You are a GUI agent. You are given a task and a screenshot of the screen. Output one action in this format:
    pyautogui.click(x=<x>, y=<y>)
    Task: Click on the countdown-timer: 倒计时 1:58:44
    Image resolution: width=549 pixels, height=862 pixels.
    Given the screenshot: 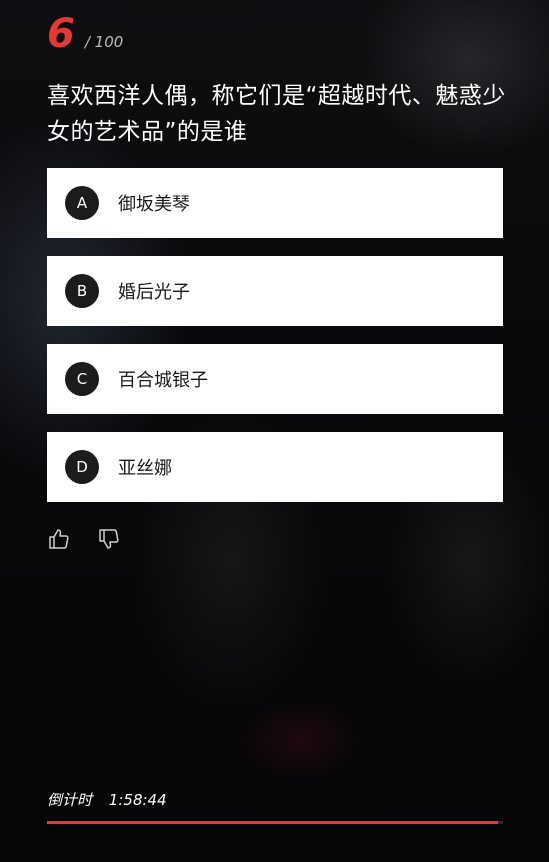 What is the action you would take?
    pyautogui.click(x=107, y=799)
    